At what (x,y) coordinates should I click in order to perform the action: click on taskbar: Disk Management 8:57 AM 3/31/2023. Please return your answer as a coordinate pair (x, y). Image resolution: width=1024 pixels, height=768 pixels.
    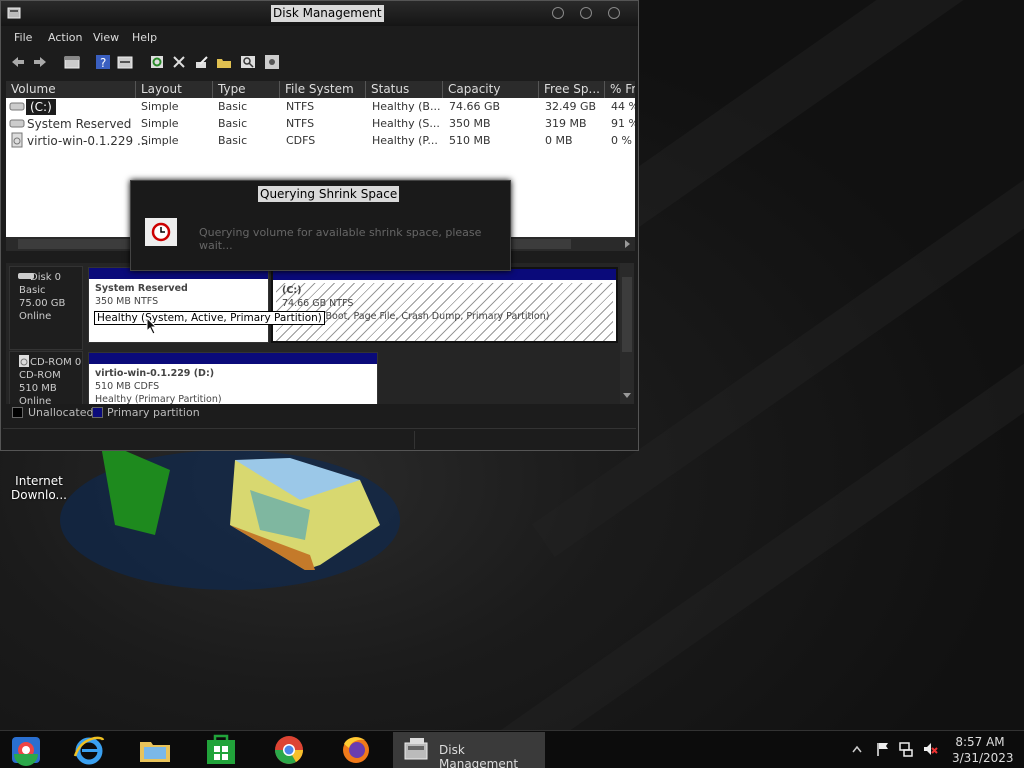
    Looking at the image, I should click on (512, 749).